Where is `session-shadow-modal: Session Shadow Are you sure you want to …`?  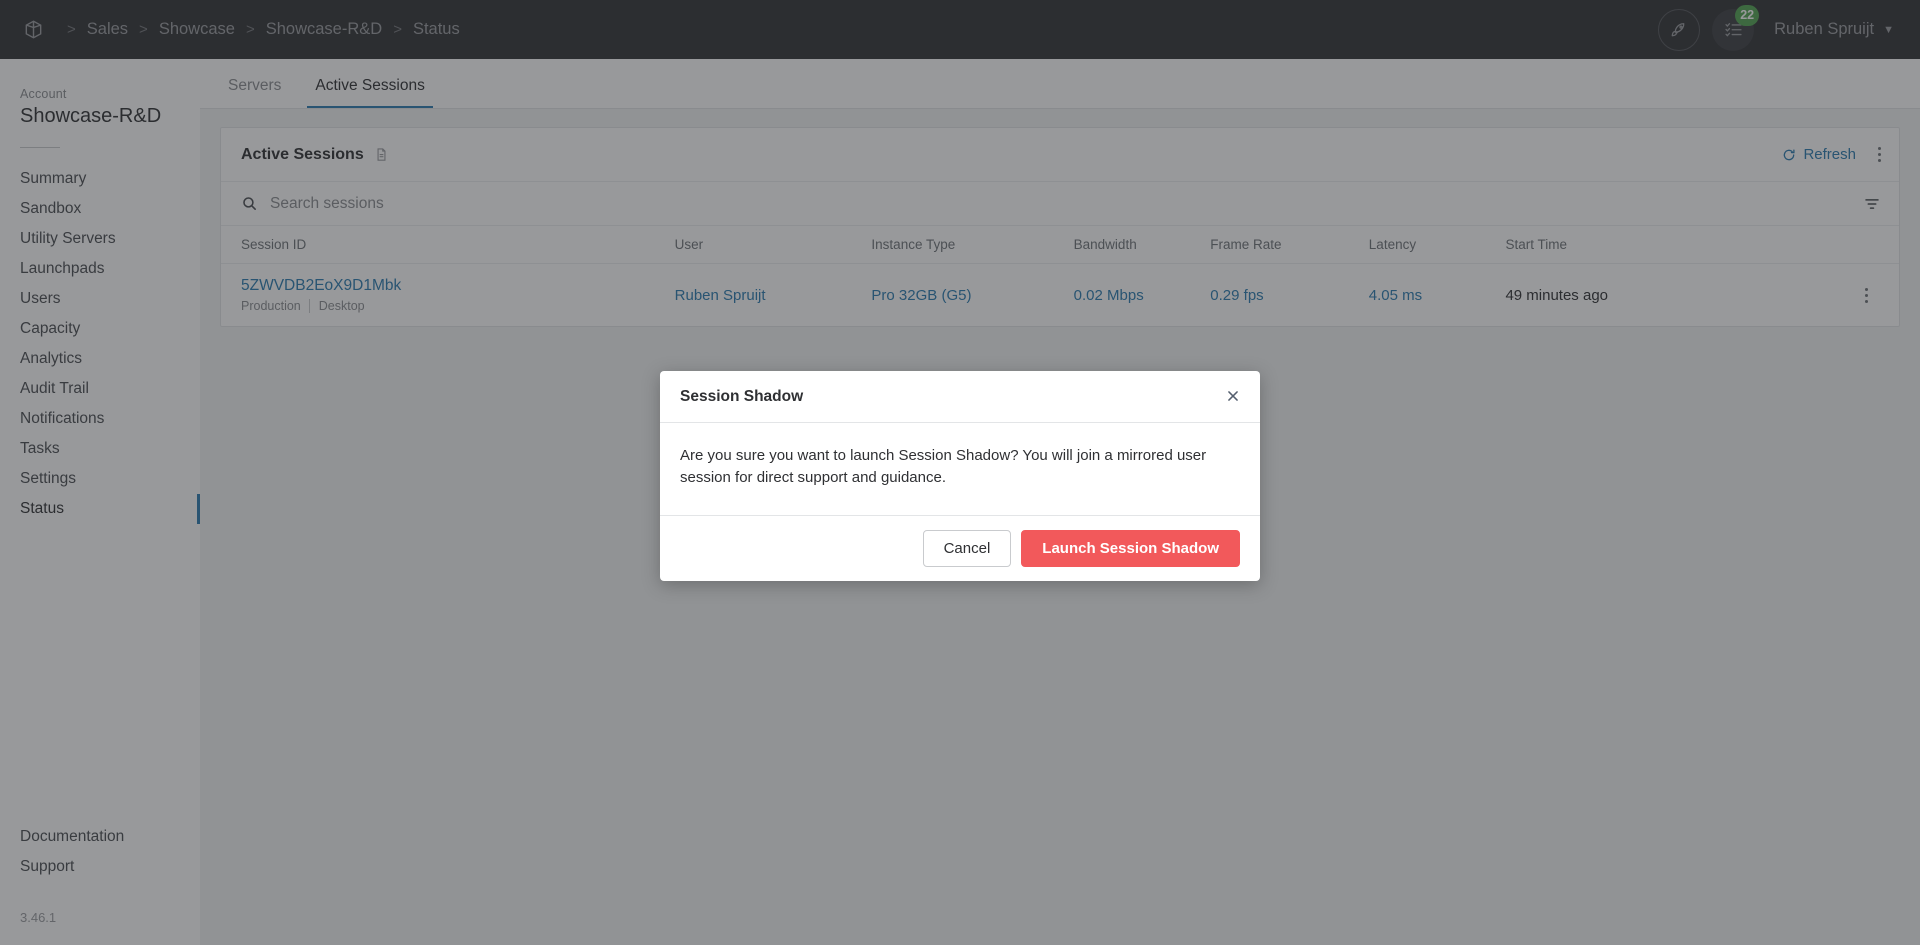
session-shadow-modal: Session Shadow Are you sure you want to … is located at coordinates (960, 476).